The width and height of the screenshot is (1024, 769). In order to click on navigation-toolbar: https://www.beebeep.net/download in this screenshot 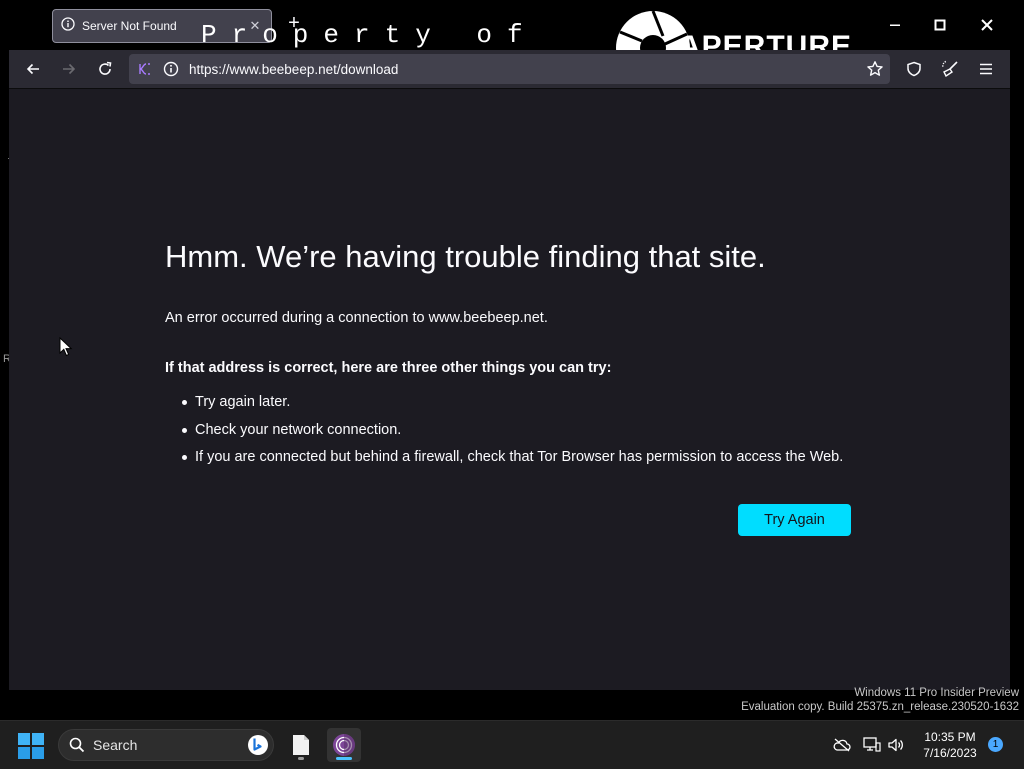, I will do `click(509, 69)`.